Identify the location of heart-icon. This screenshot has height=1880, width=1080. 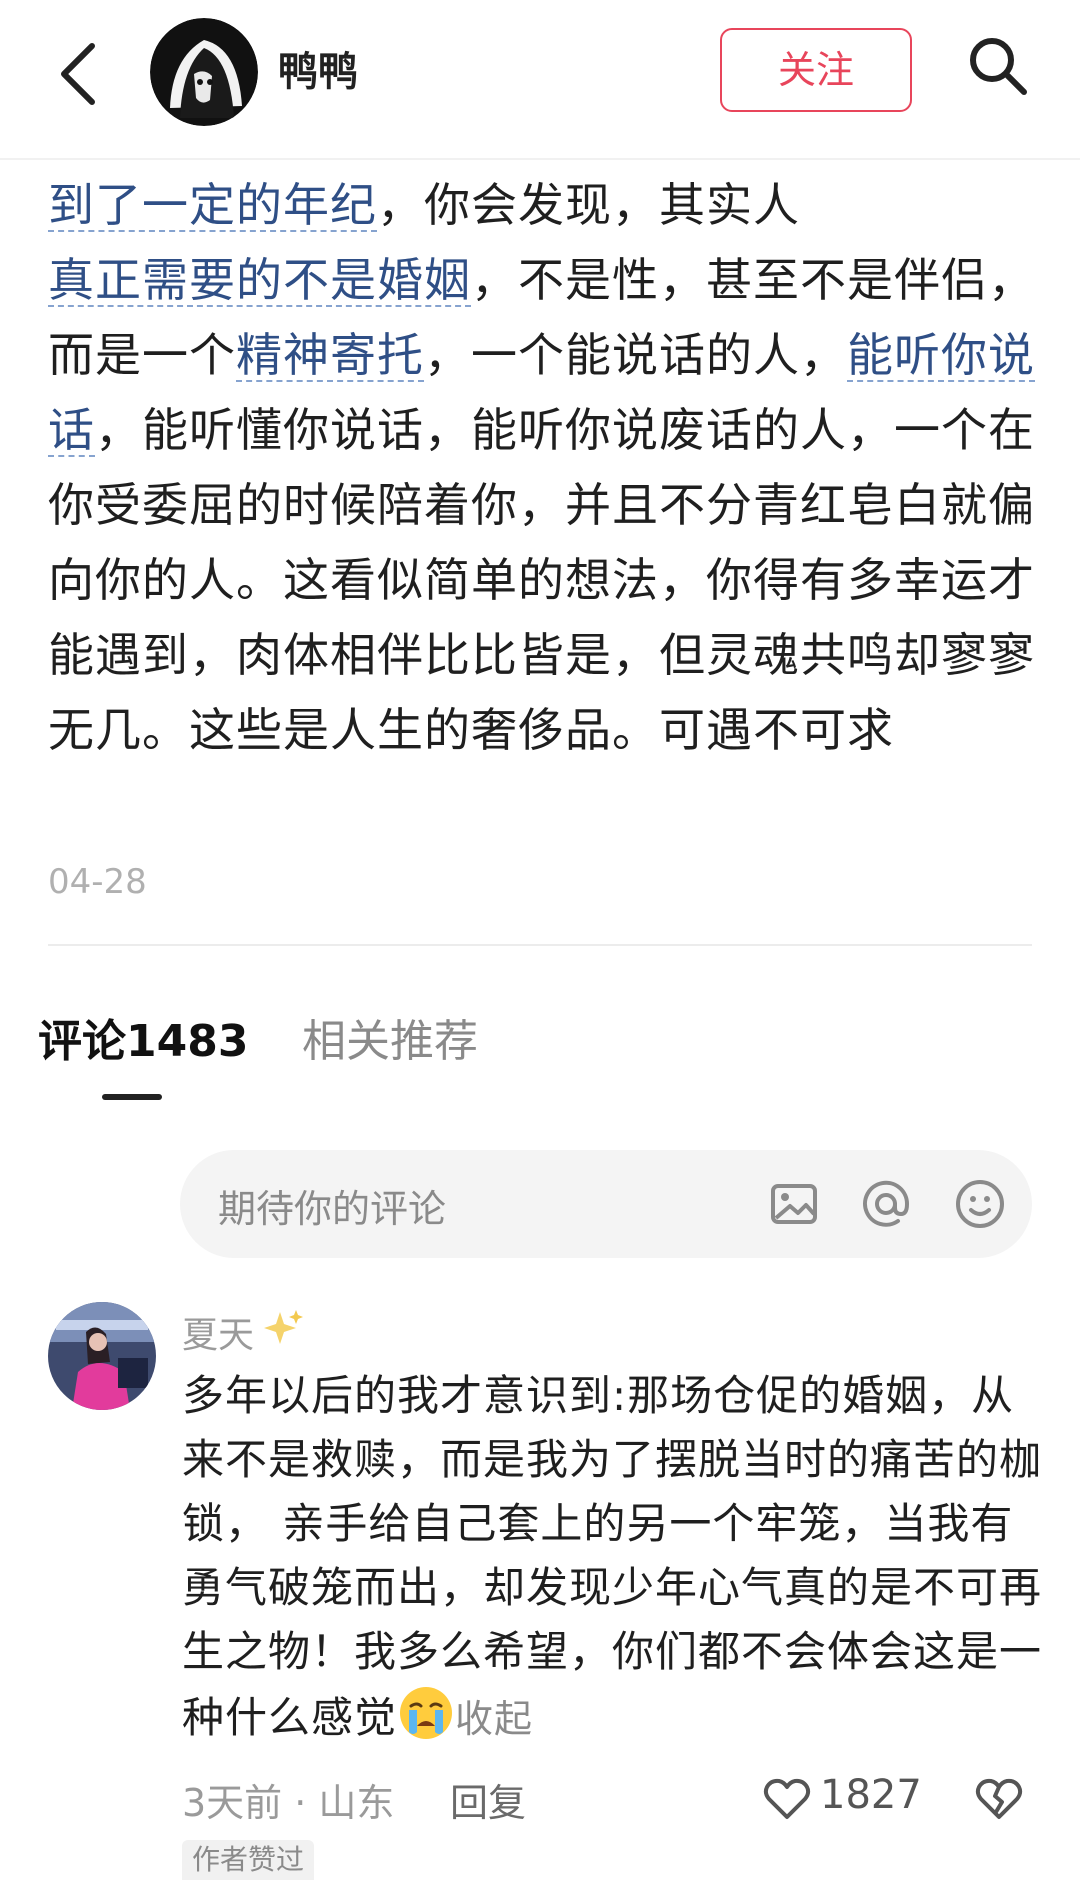
(787, 1798).